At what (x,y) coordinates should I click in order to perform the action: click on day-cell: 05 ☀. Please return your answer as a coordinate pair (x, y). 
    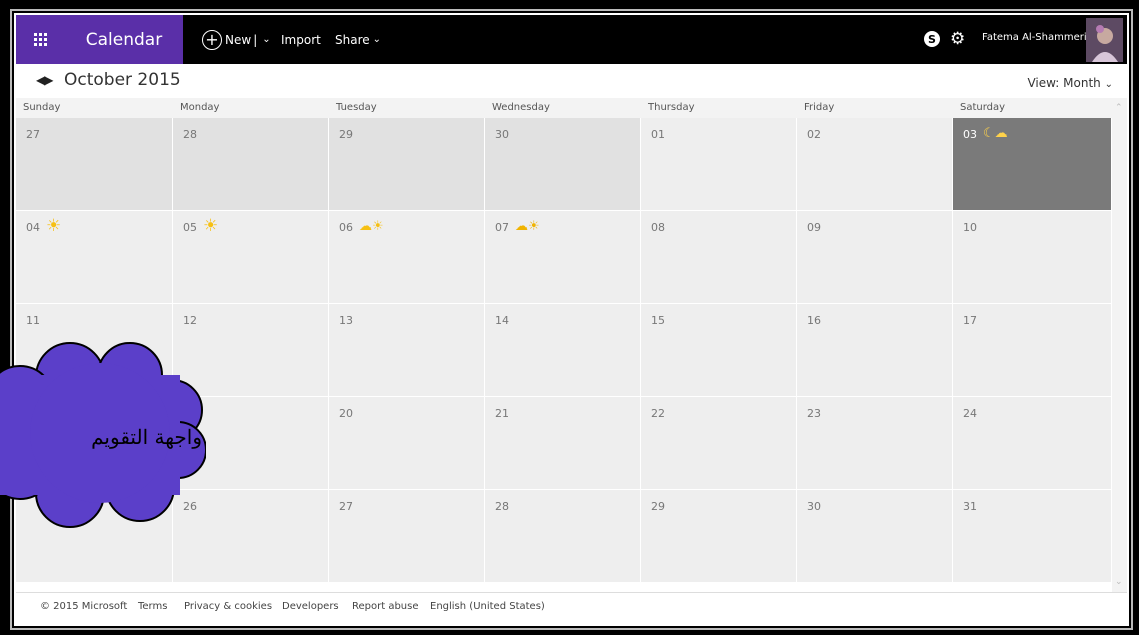
    Looking at the image, I should click on (251, 257).